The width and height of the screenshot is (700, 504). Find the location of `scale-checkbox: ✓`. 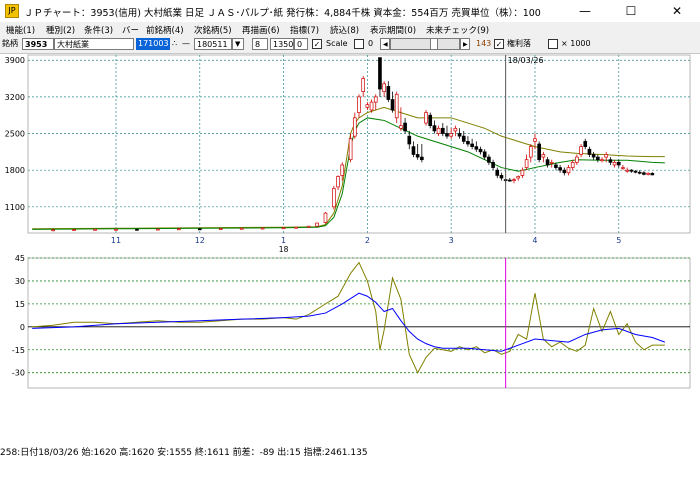

scale-checkbox: ✓ is located at coordinates (317, 44).